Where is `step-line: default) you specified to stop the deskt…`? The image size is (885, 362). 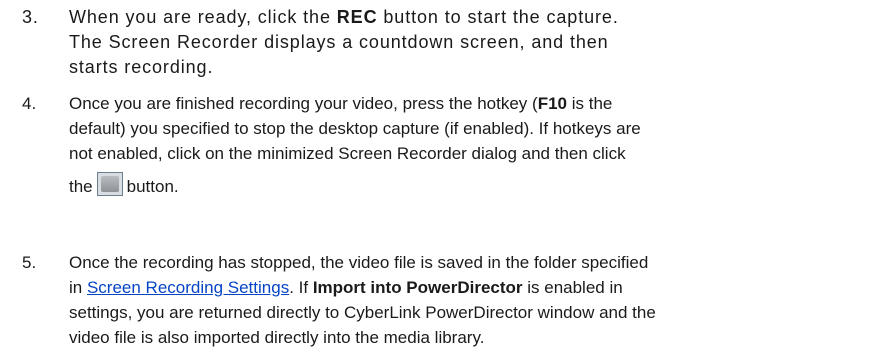
step-line: default) you specified to stop the deskt… is located at coordinates (355, 128).